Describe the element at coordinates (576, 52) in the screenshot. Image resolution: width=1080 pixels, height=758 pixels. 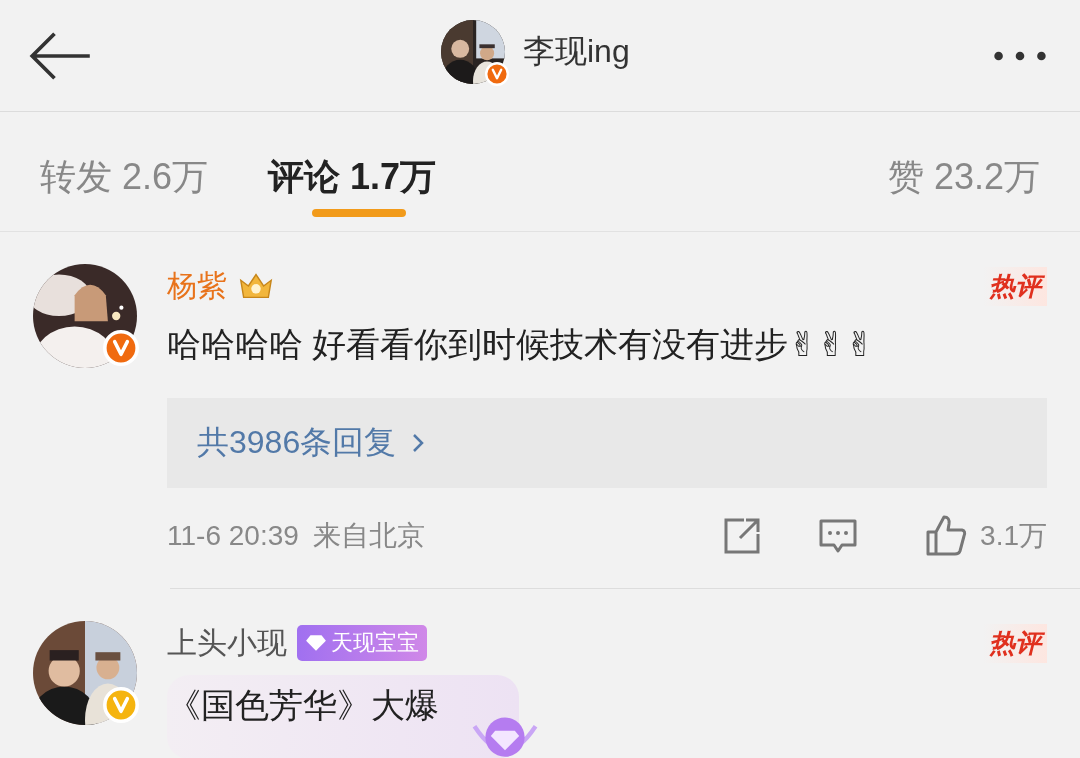
I see `account-name: 李现ing` at that location.